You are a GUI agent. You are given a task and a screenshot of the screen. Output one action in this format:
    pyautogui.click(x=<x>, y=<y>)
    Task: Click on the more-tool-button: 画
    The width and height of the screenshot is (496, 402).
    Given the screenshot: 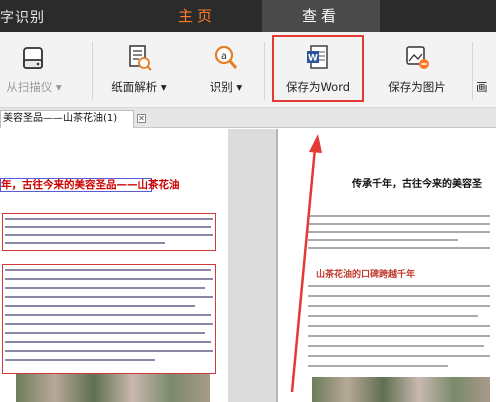 What is the action you would take?
    pyautogui.click(x=486, y=70)
    